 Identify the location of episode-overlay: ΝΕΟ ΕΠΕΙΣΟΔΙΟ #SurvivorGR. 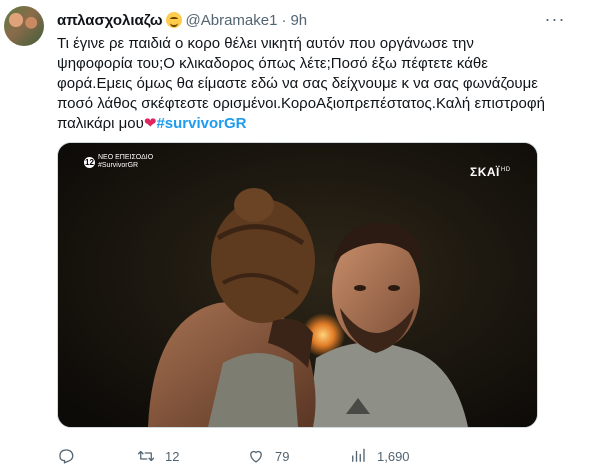
(125, 162).